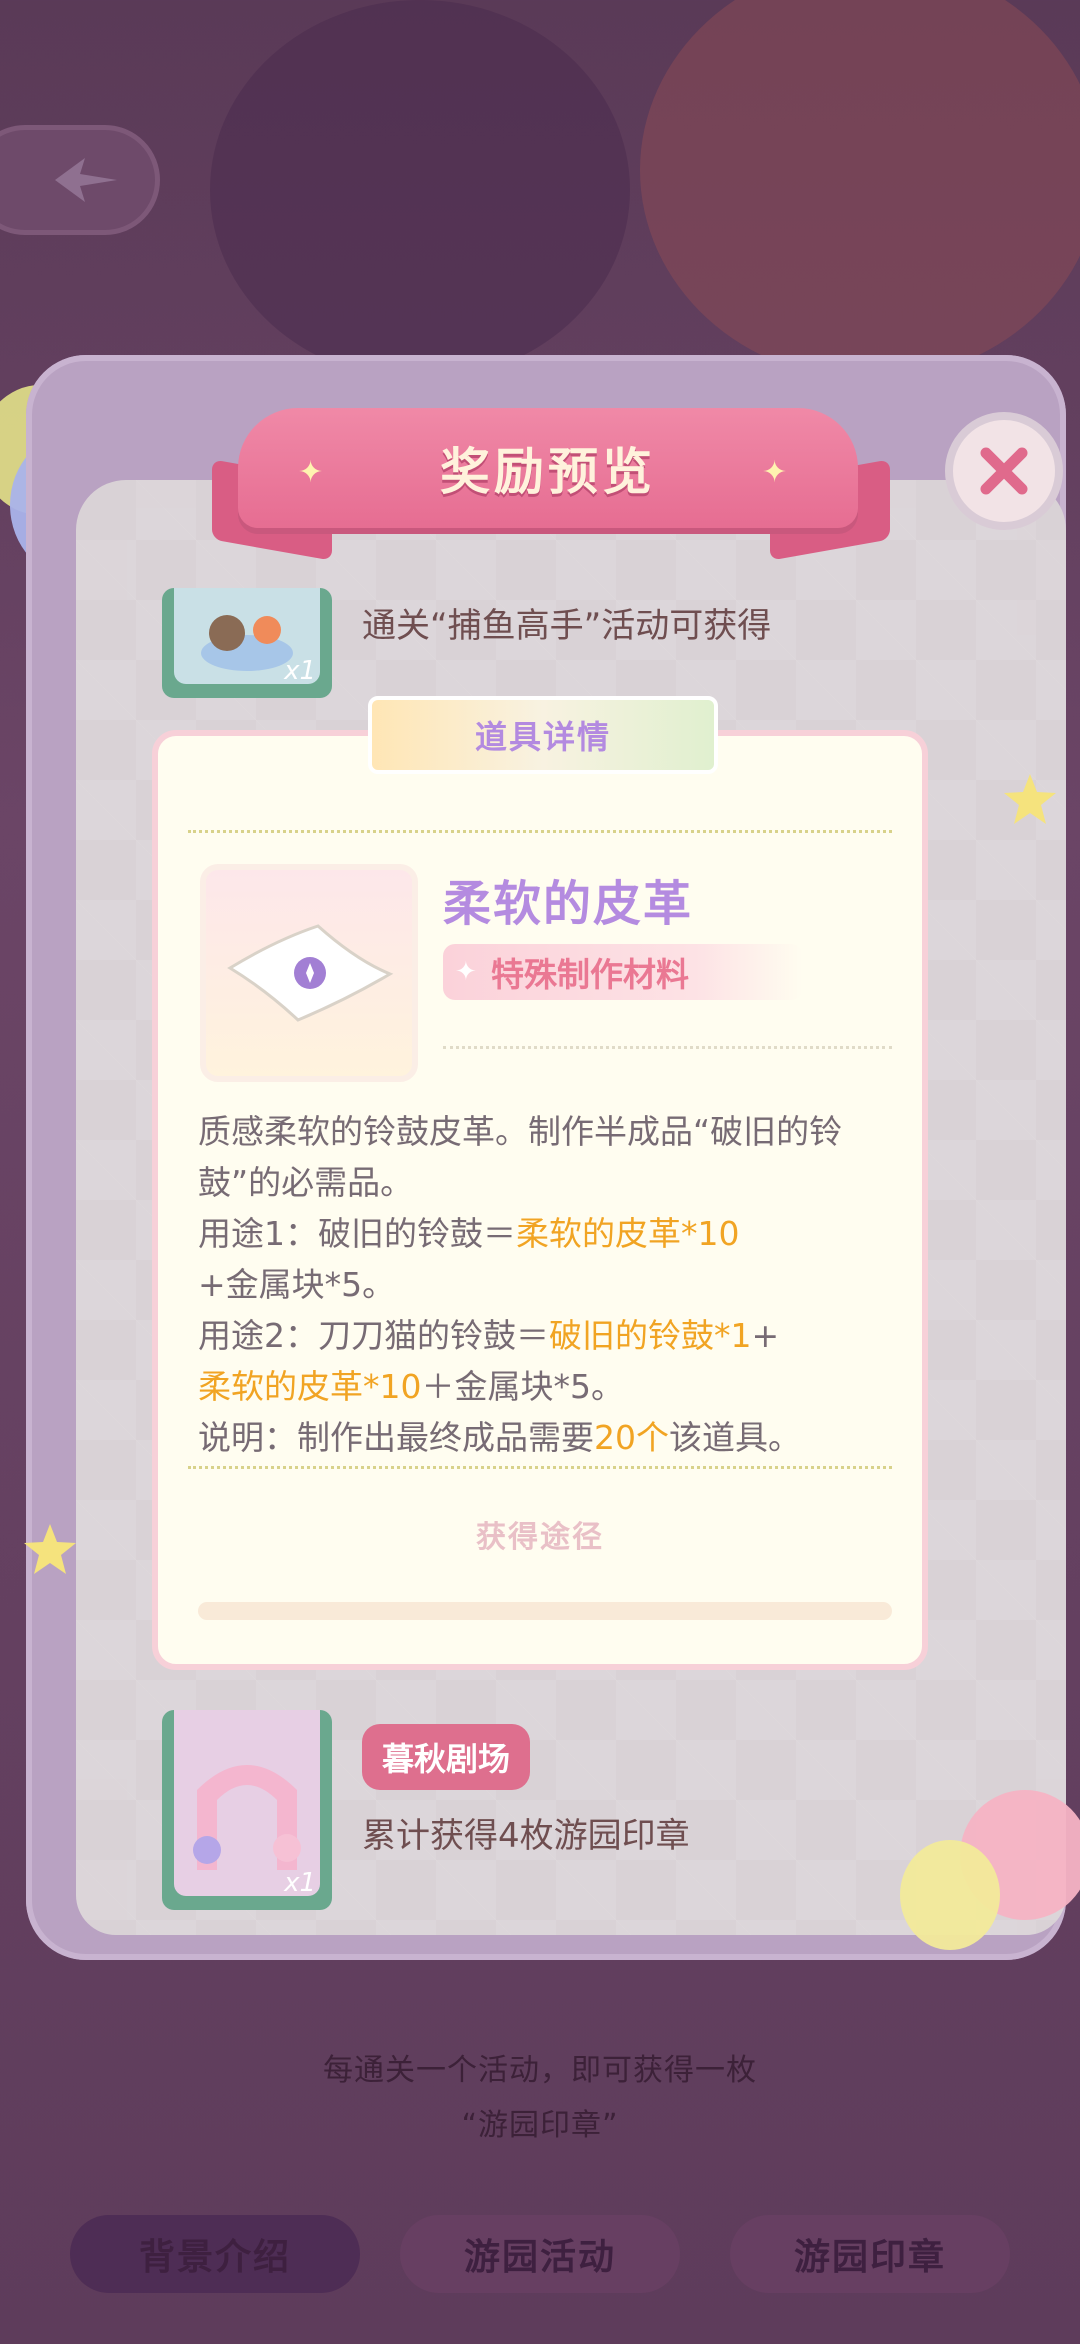 This screenshot has height=2344, width=1080. I want to click on obtain-method-title: 获得途径, so click(540, 1537).